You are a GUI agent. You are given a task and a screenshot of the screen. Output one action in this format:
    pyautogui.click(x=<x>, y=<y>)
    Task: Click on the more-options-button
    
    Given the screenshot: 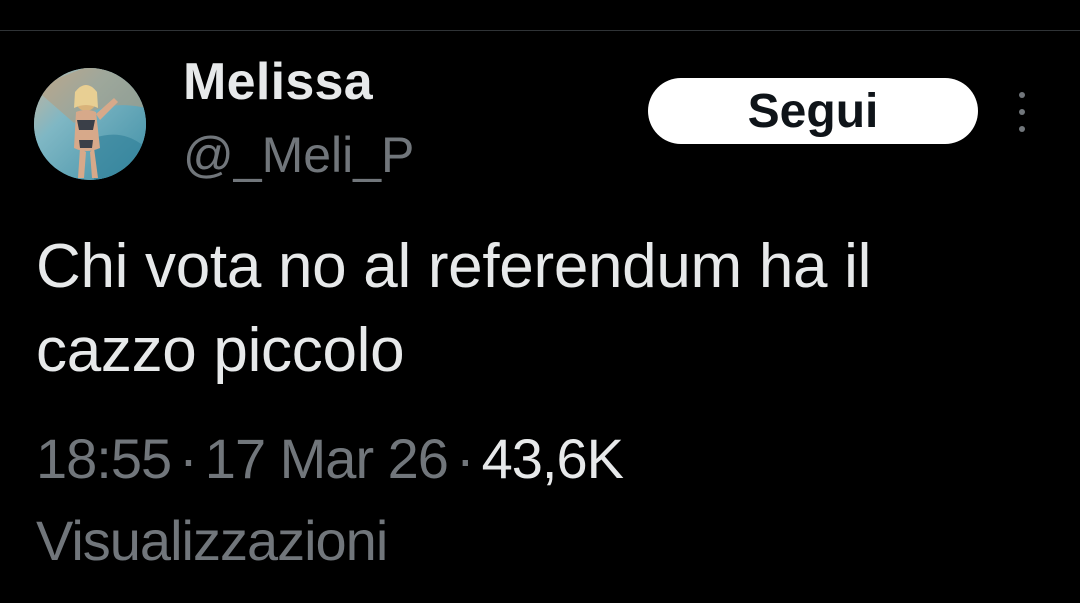 What is the action you would take?
    pyautogui.click(x=1022, y=112)
    